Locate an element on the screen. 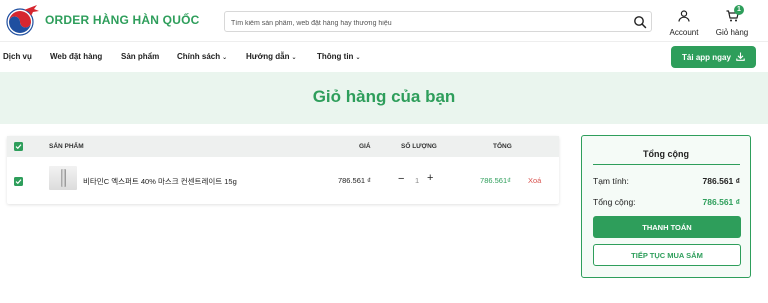 Image resolution: width=768 pixels, height=303 pixels. product-thumbnail is located at coordinates (63, 178).